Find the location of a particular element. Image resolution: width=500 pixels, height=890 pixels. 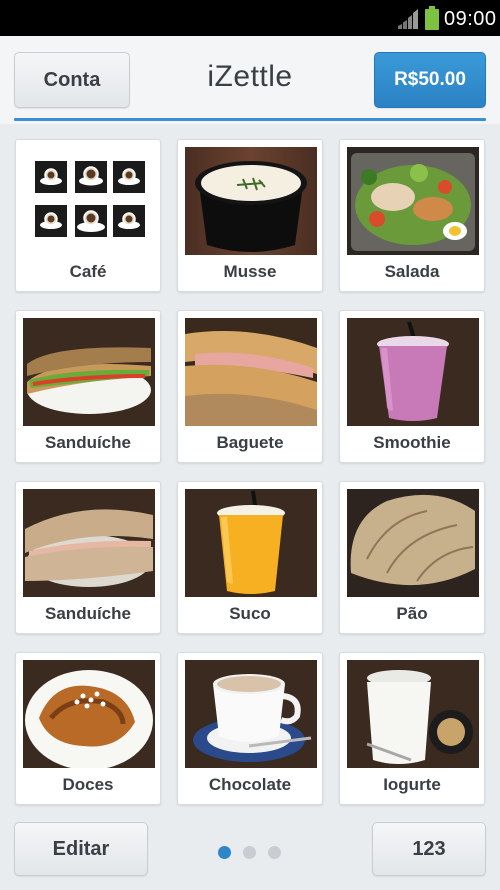

battery-icon is located at coordinates (432, 18).